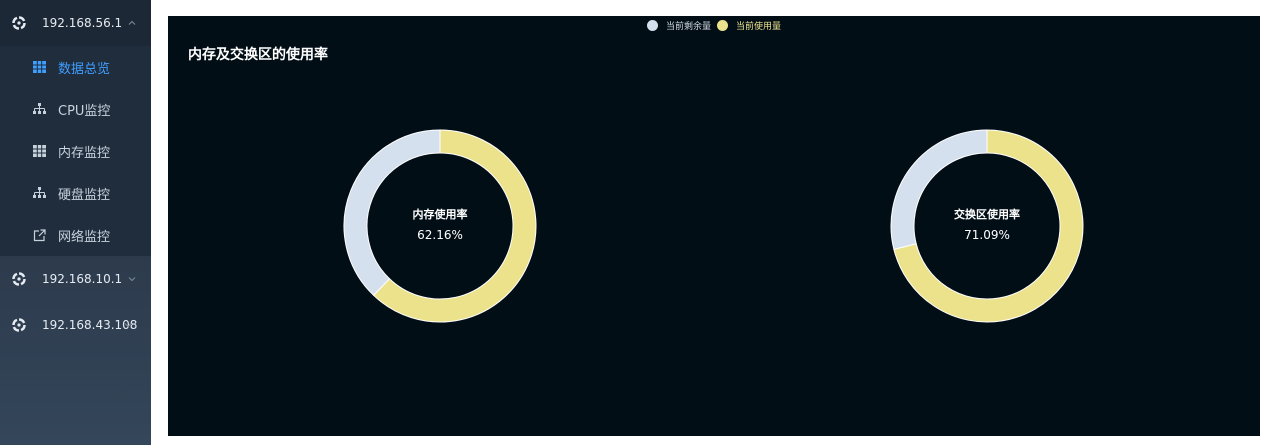 Image resolution: width=1267 pixels, height=445 pixels. What do you see at coordinates (987, 214) in the screenshot?
I see `chart-center-label: 交换区使用率` at bounding box center [987, 214].